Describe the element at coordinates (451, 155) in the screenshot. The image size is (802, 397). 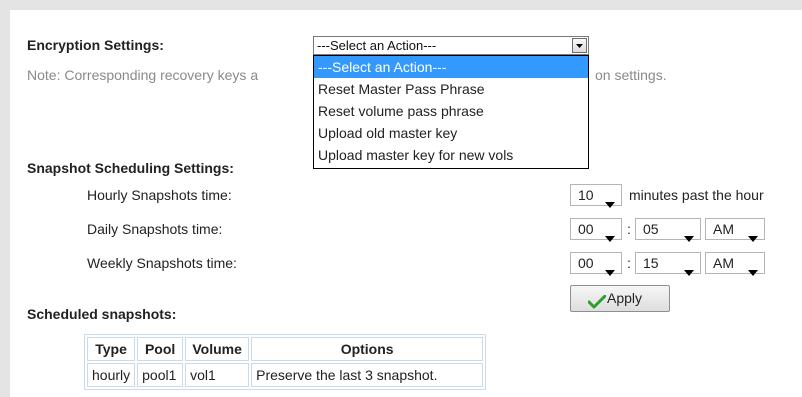
I see `dropdown-option-upload-new-key: Upload master key for new vols` at that location.